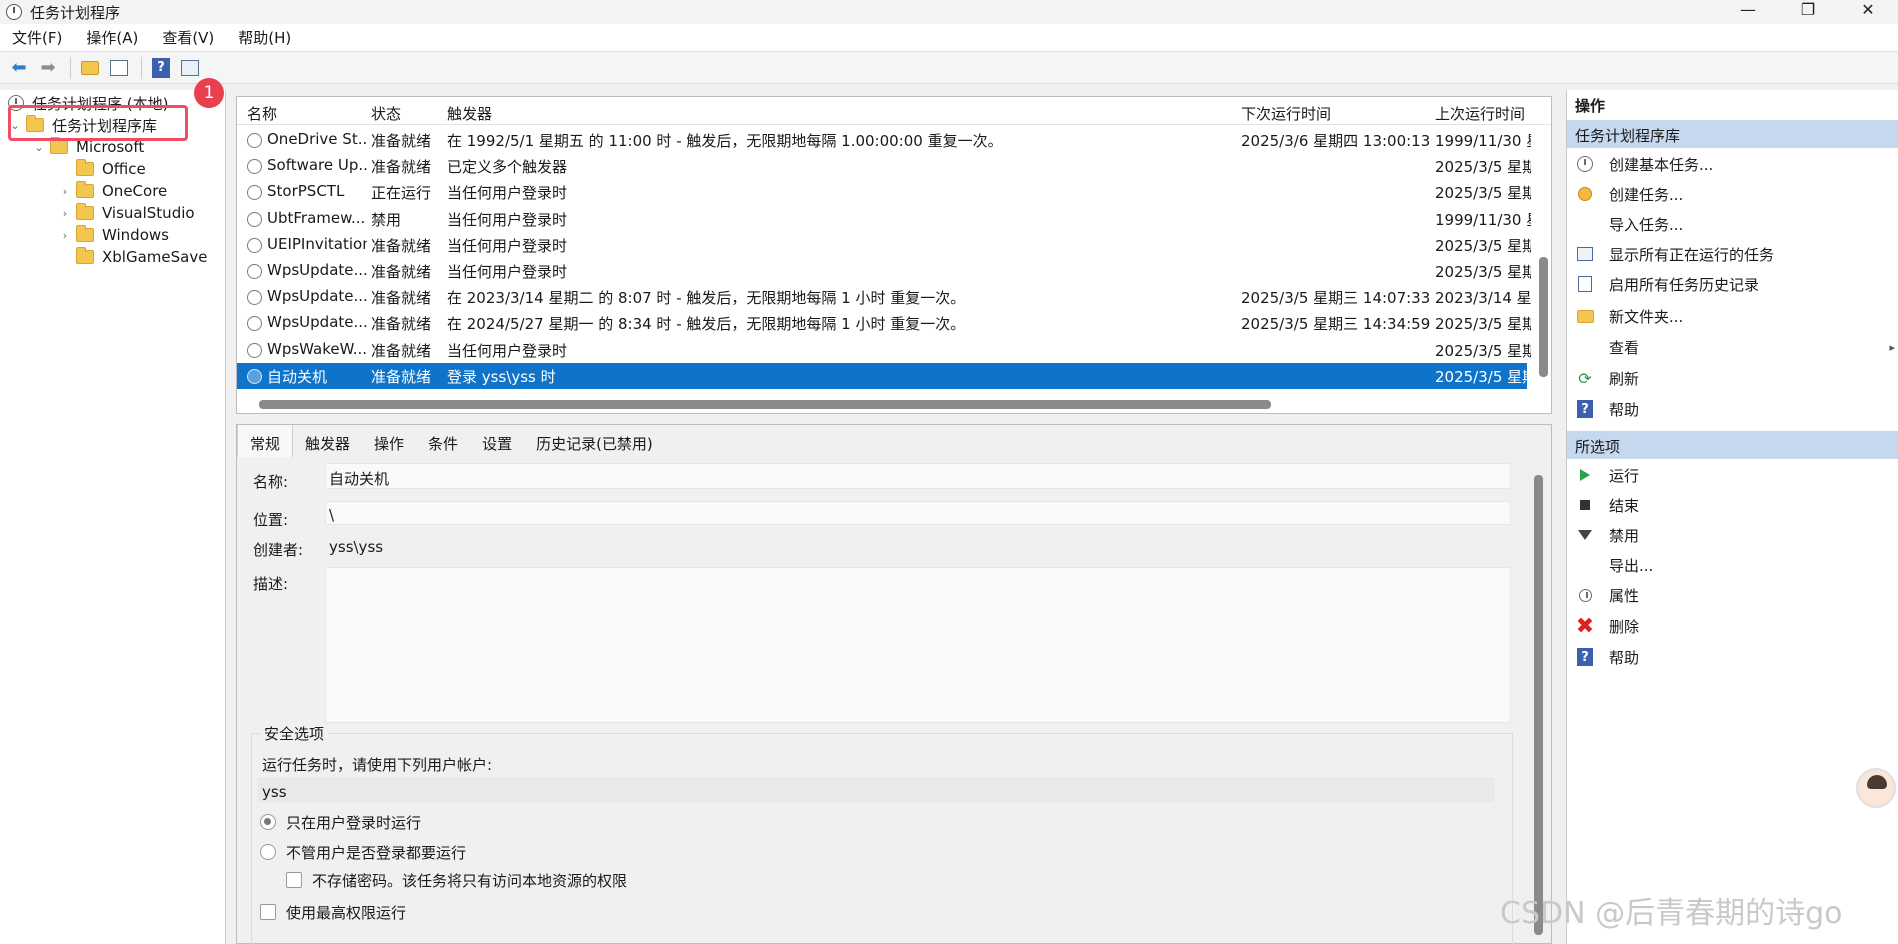 This screenshot has width=1898, height=944. Describe the element at coordinates (1538, 705) in the screenshot. I see `detail-vertical-scrollbar` at that location.